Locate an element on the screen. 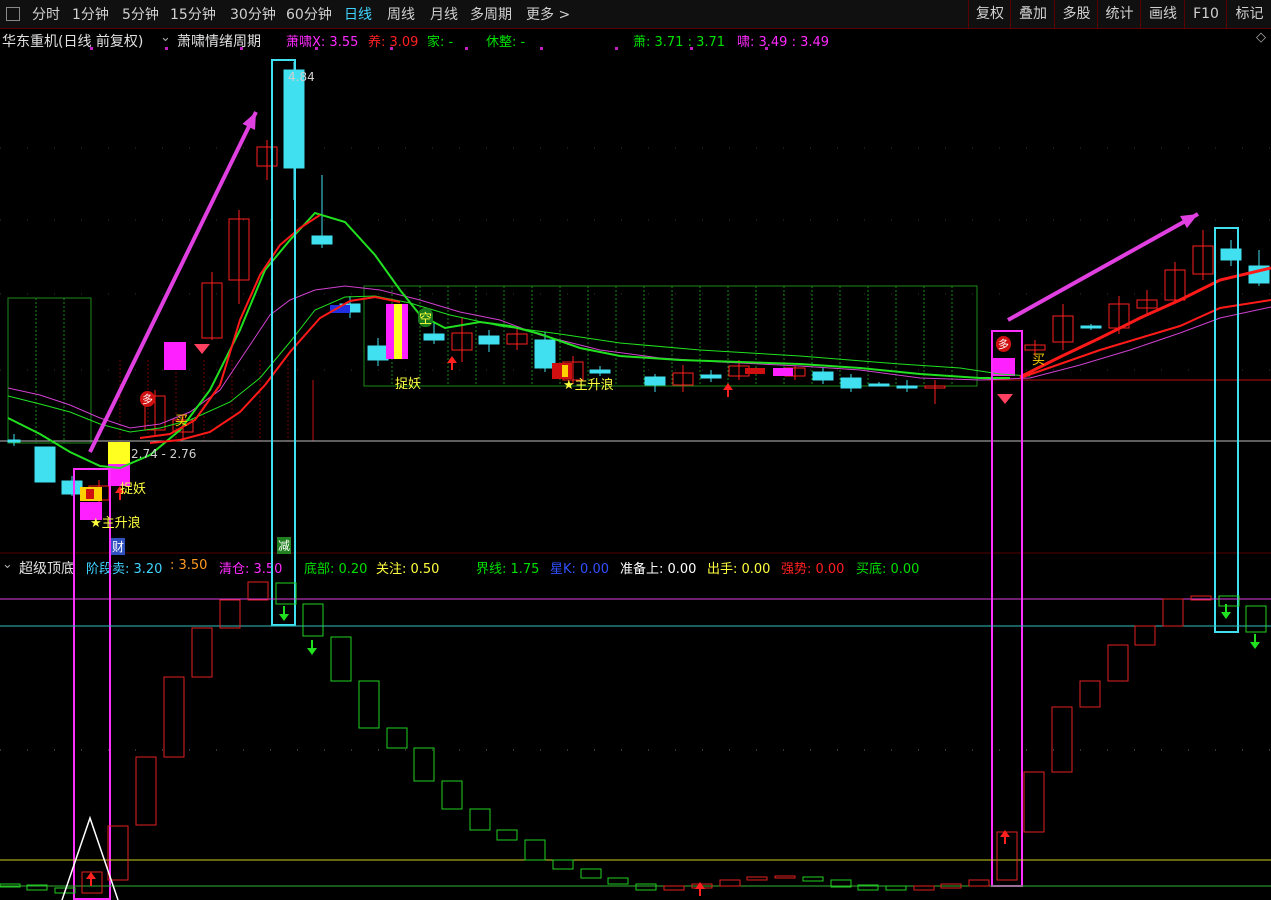 The width and height of the screenshot is (1271, 900). high-price-label: 4.84 is located at coordinates (301, 77).